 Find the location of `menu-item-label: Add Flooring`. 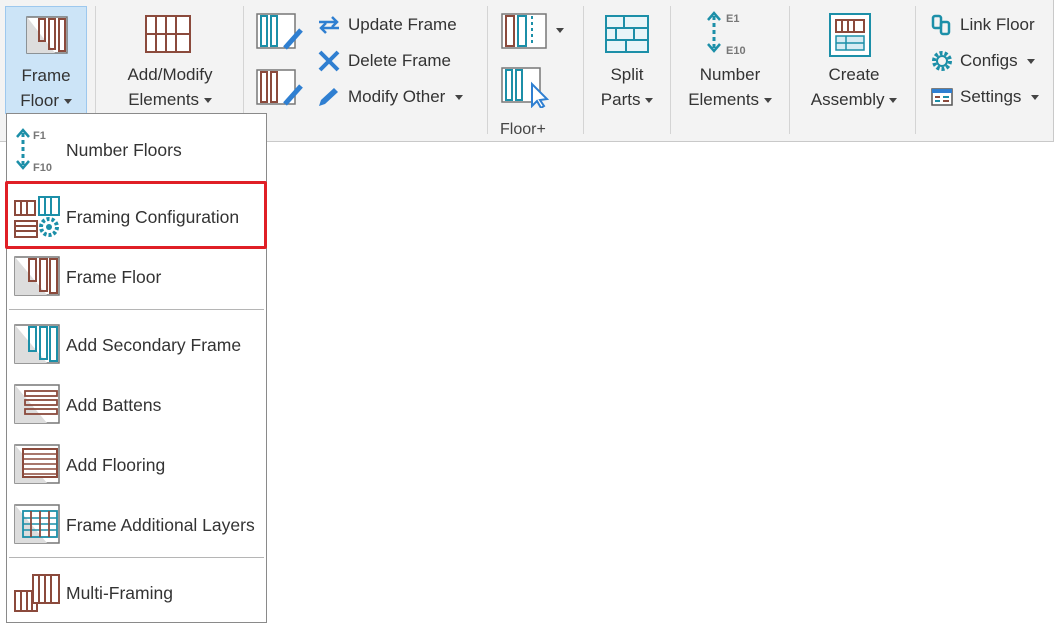

menu-item-label: Add Flooring is located at coordinates (116, 464).